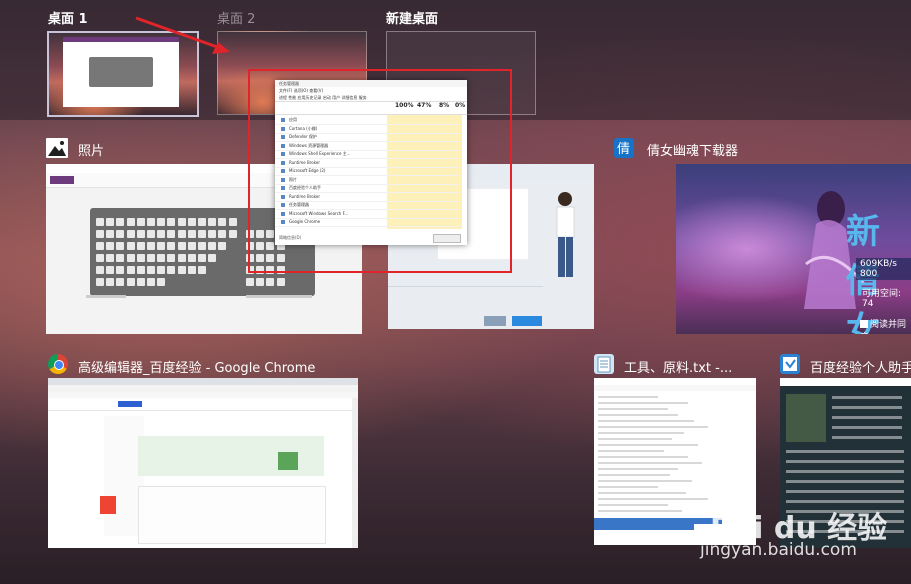 Image resolution: width=911 pixels, height=584 pixels. I want to click on desktop-1-label: 桌面 1, so click(68, 17).